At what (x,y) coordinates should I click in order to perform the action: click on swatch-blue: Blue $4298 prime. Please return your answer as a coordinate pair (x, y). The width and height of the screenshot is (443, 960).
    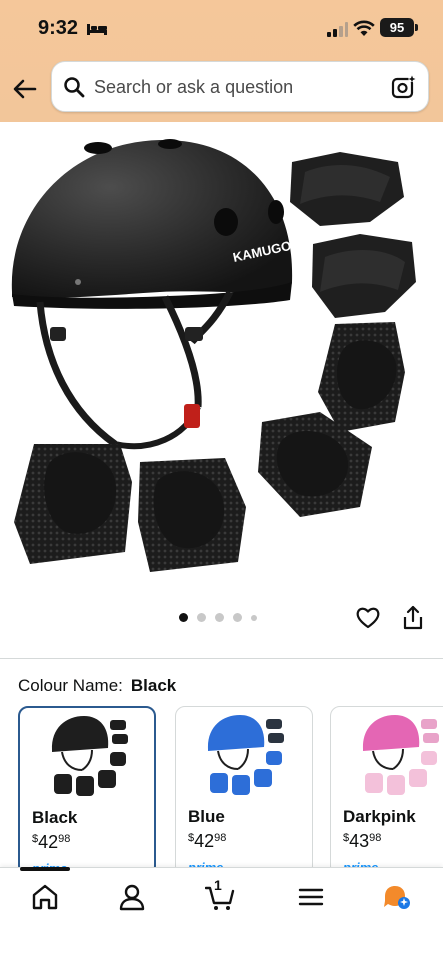
    Looking at the image, I should click on (244, 790).